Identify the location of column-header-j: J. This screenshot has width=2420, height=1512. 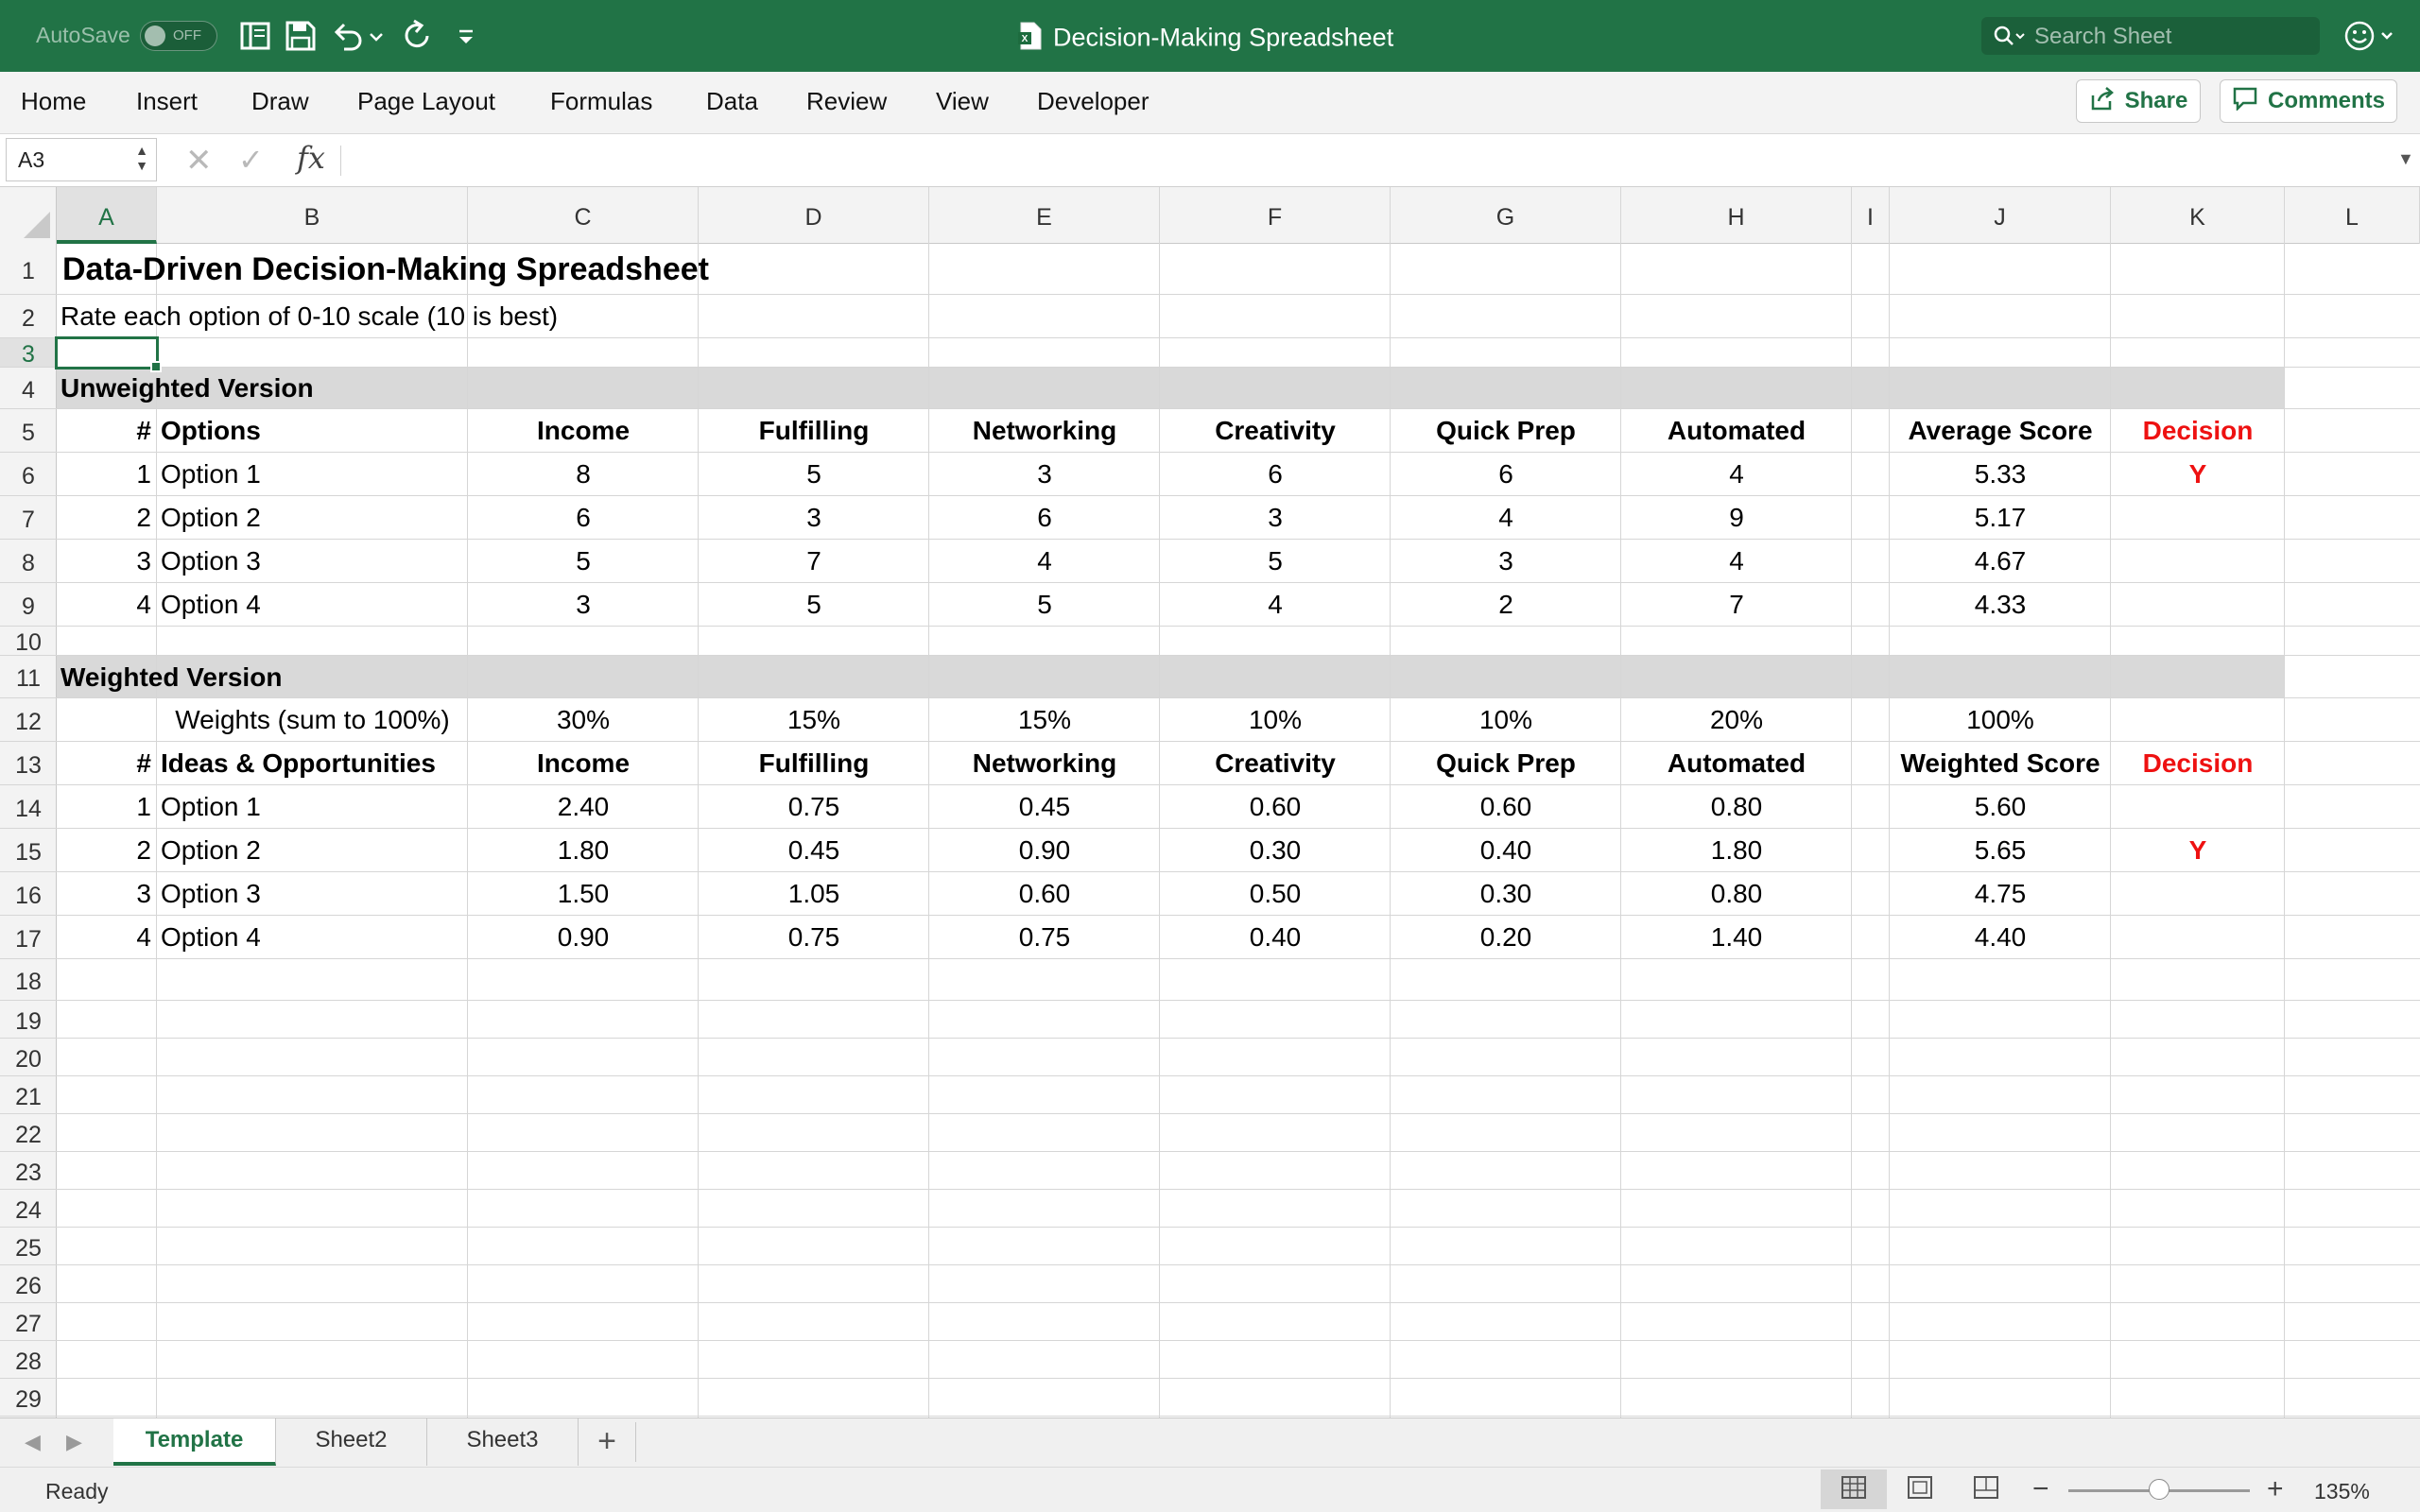
(2000, 215).